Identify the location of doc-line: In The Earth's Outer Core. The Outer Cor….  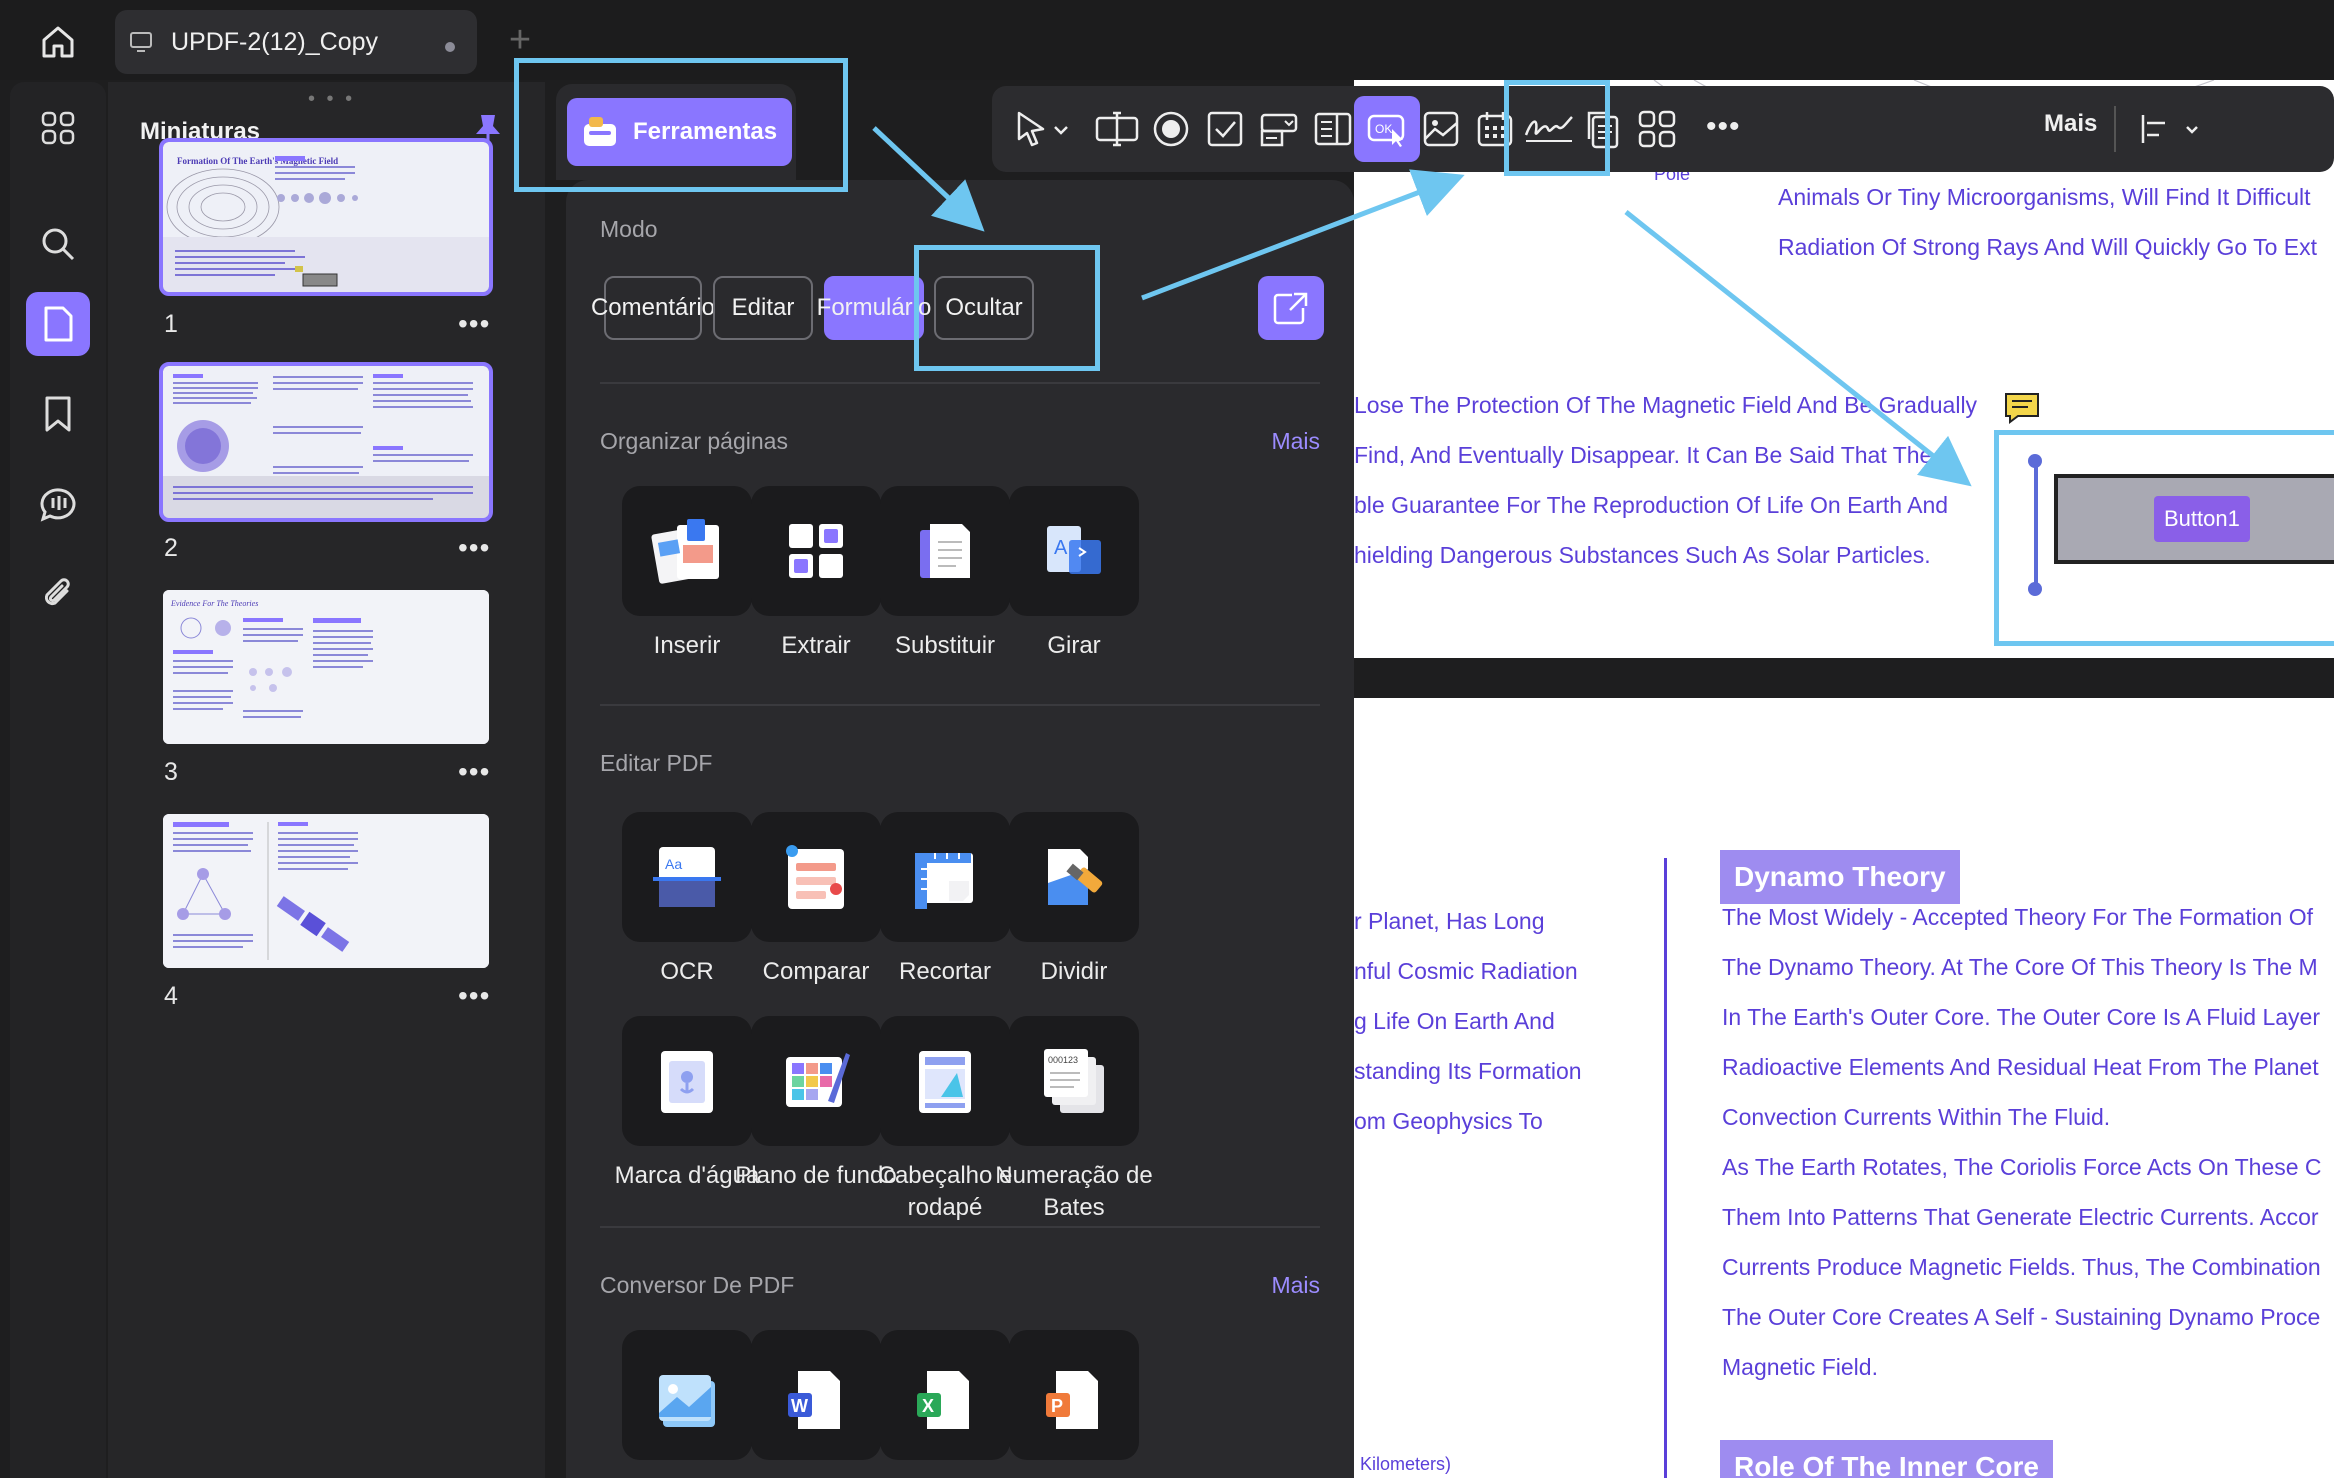
(2021, 1017).